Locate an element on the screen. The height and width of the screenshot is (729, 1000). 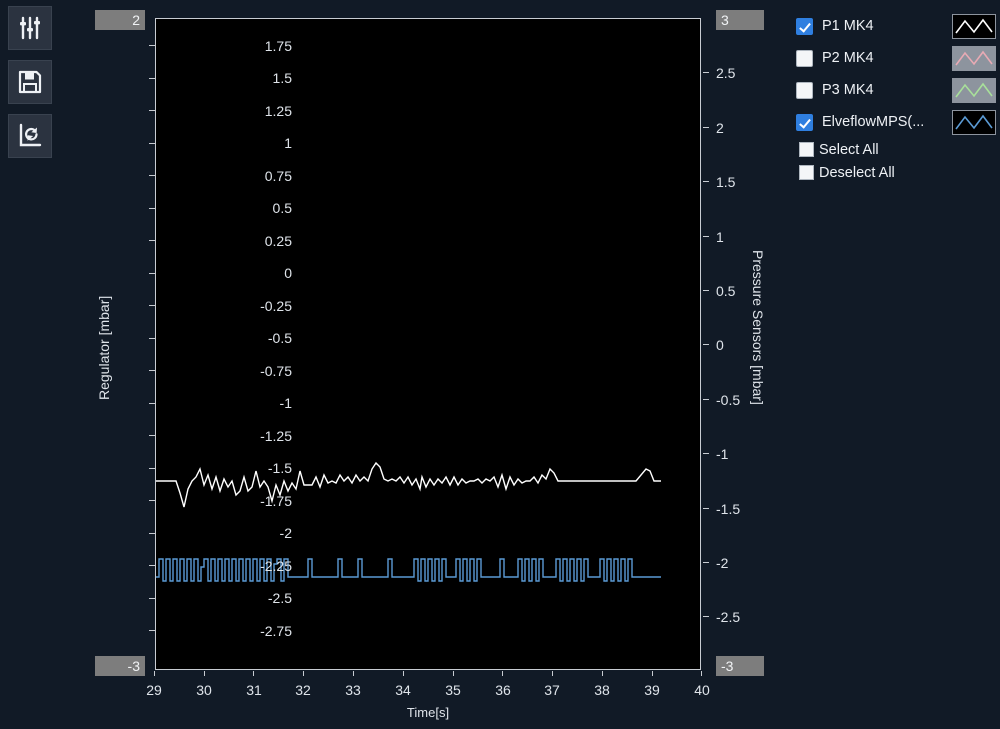
right-axis-tick: 0 is located at coordinates (720, 345).